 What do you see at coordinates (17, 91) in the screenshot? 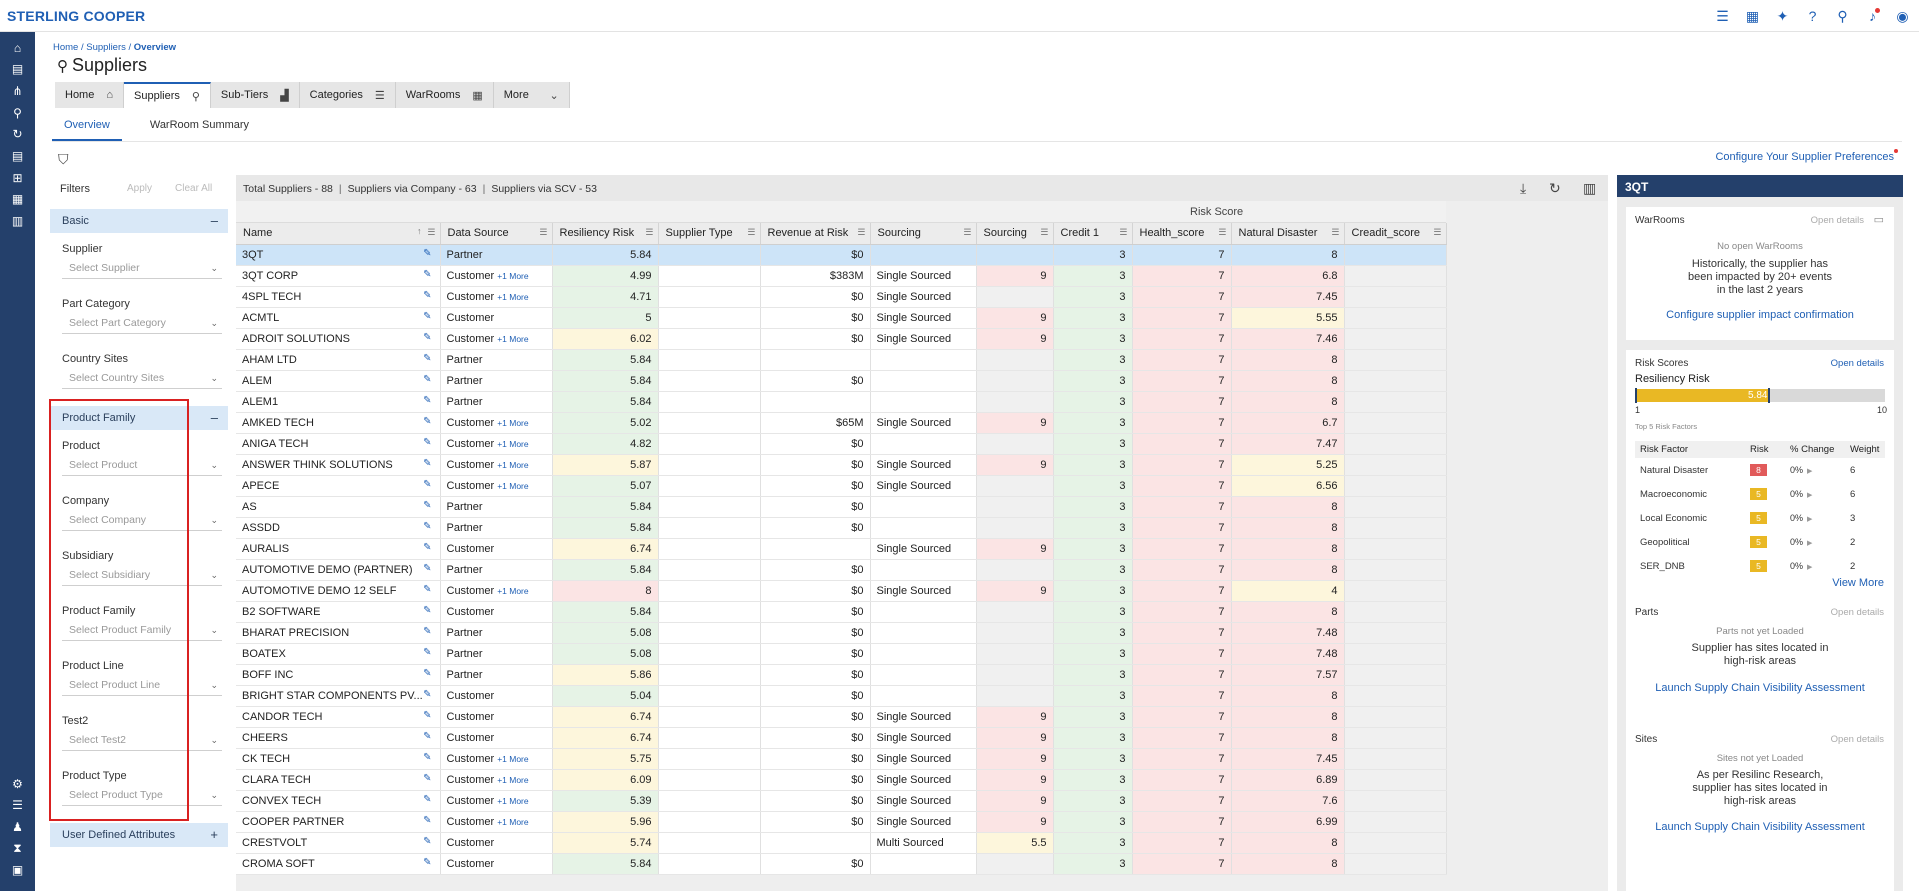
I see `network-icon: ⋔` at bounding box center [17, 91].